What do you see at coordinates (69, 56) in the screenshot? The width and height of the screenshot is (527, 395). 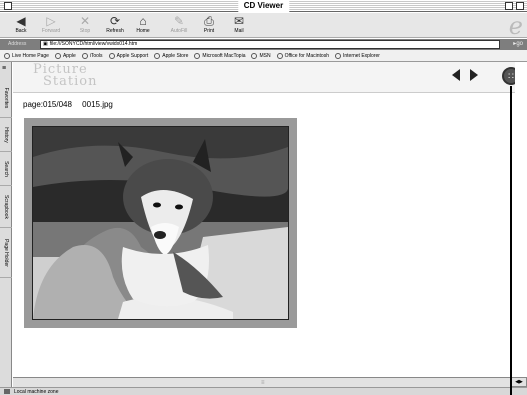 I see `fav-label: Apple` at bounding box center [69, 56].